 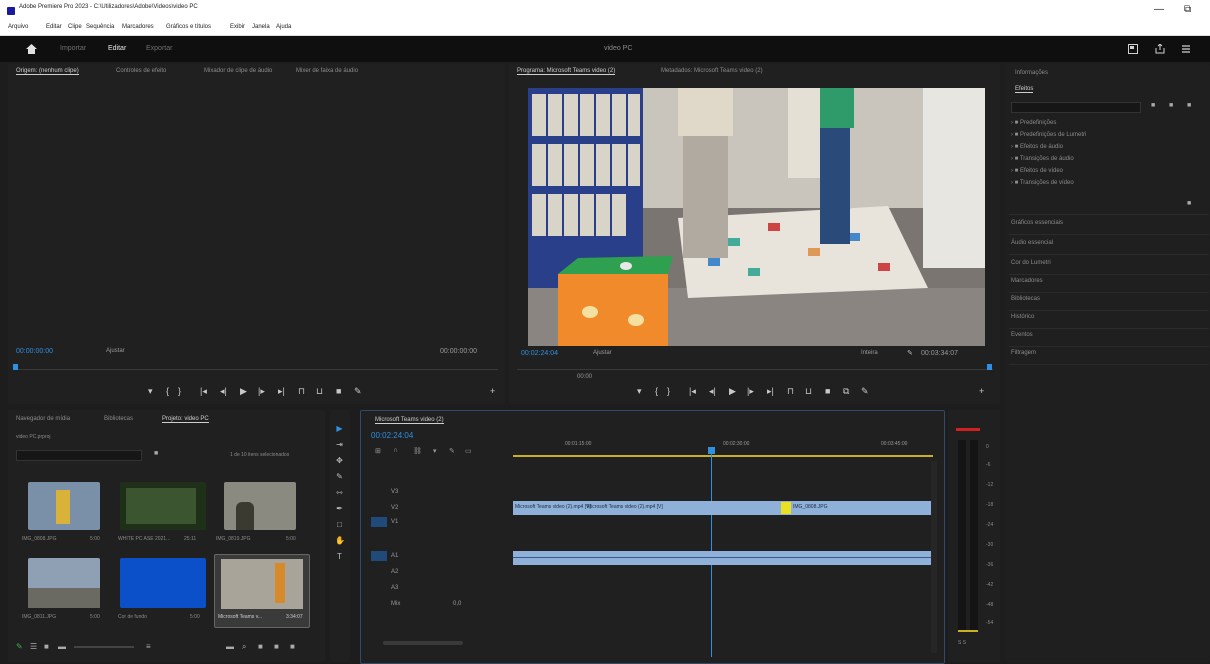 What do you see at coordinates (1037, 171) in the screenshot?
I see `effects-tree-item: › ■ Efeitos de vídeo` at bounding box center [1037, 171].